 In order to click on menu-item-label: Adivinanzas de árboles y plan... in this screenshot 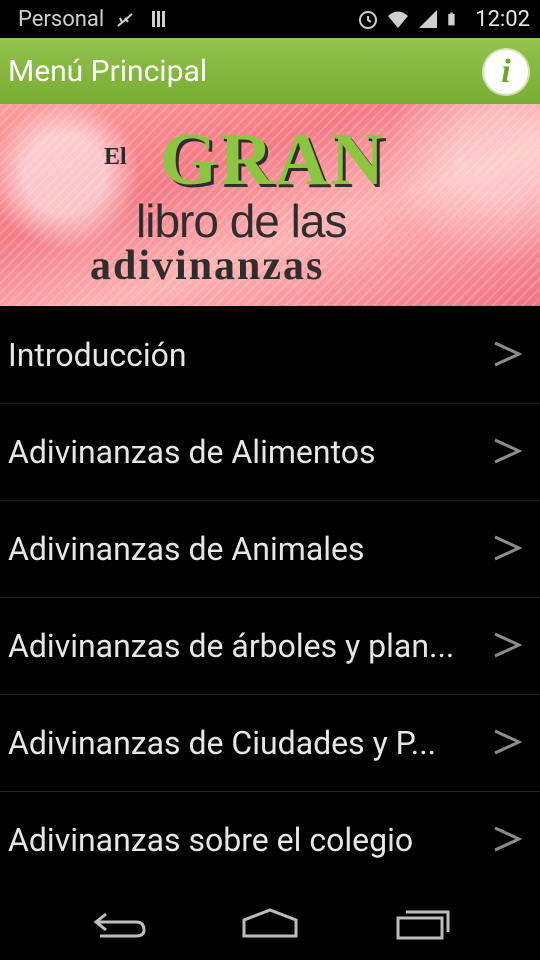, I will do `click(231, 646)`.